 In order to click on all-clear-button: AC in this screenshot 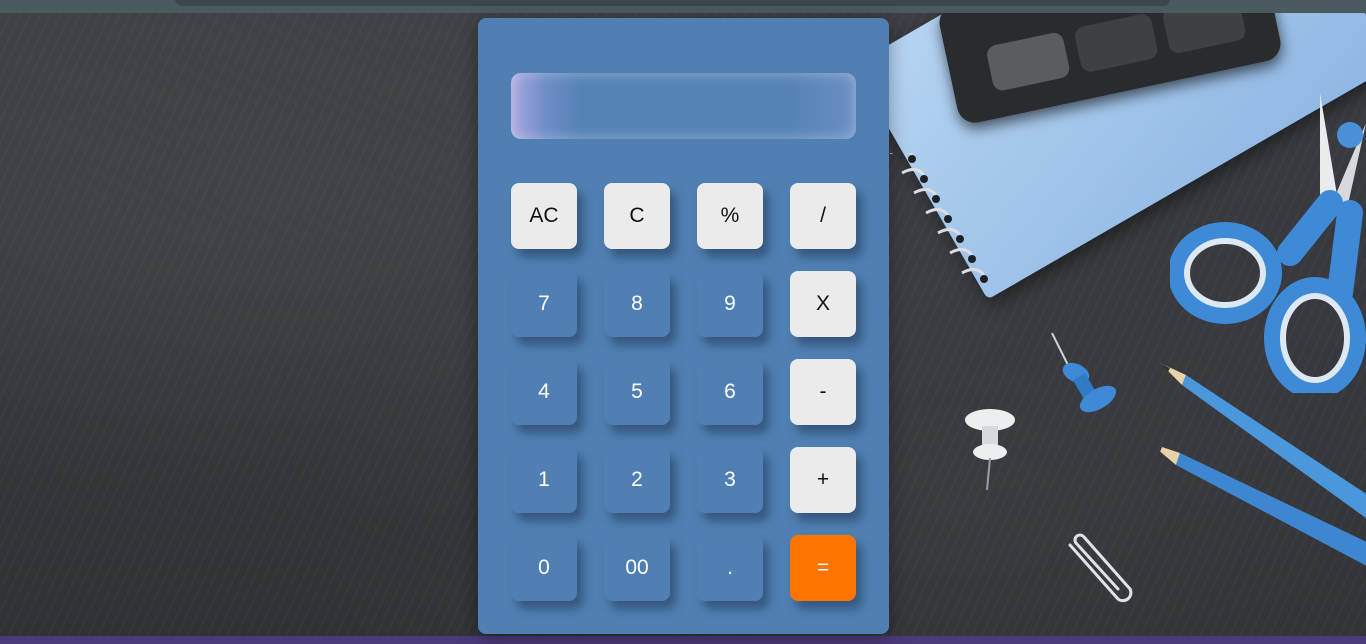, I will do `click(544, 216)`.